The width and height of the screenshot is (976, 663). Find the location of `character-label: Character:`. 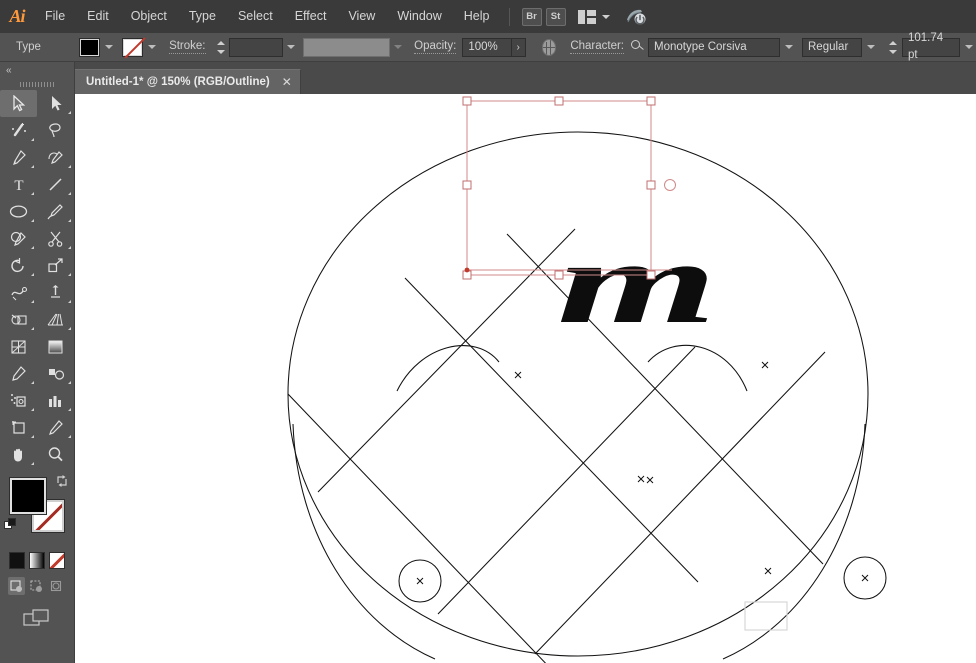

character-label: Character: is located at coordinates (597, 47).